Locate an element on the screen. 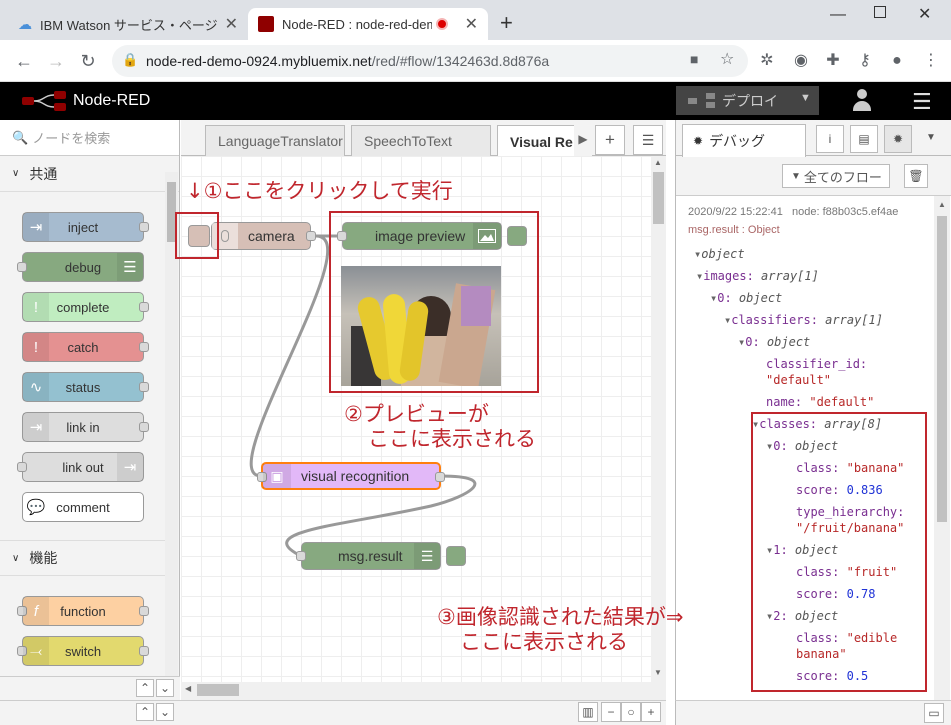 The width and height of the screenshot is (951, 725). help-book-icon: ▤ is located at coordinates (864, 139).